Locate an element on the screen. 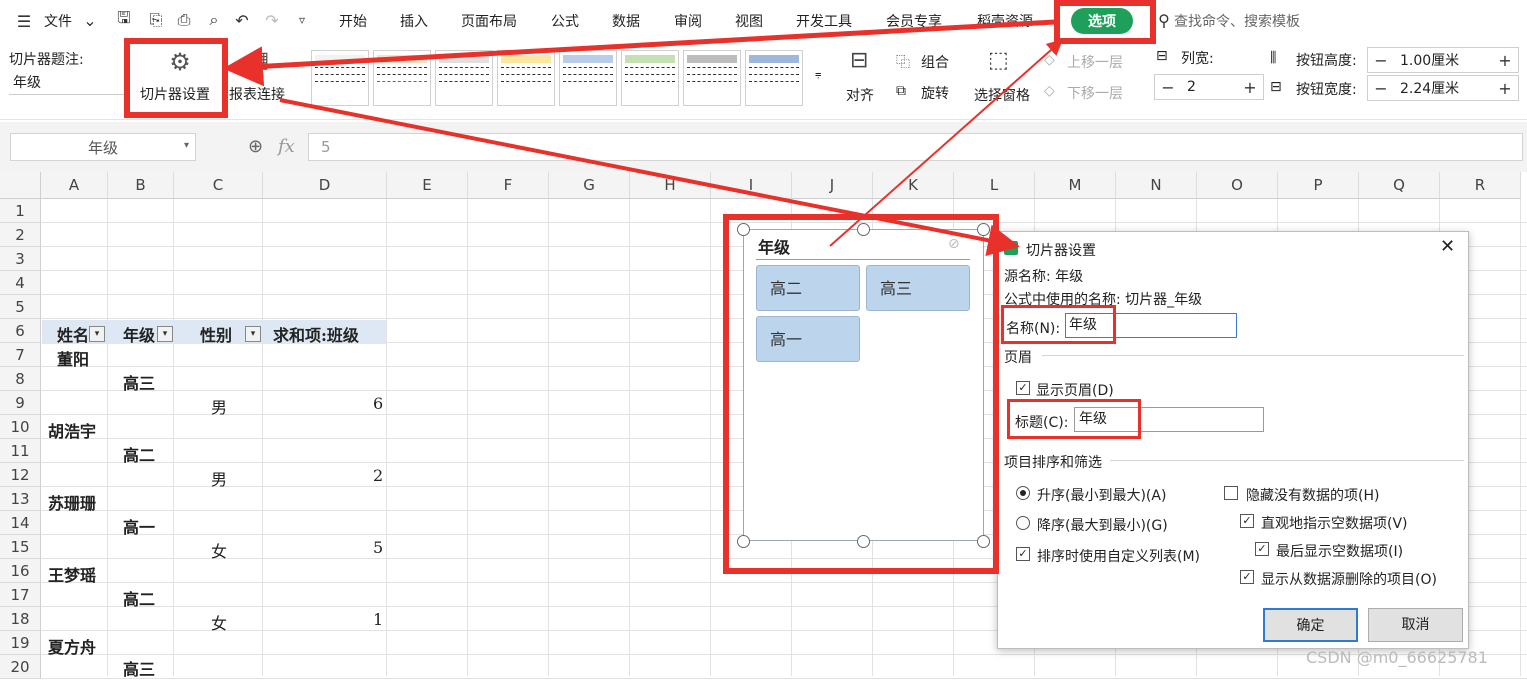 The width and height of the screenshot is (1527, 680). grid-line is located at coordinates (784, 678).